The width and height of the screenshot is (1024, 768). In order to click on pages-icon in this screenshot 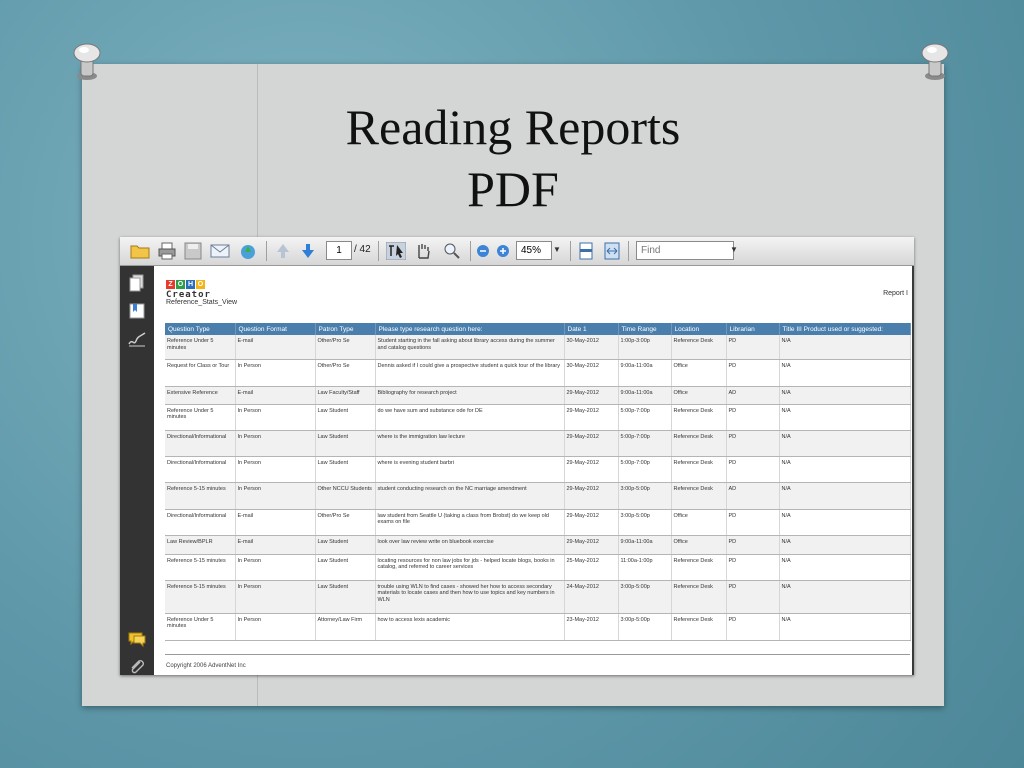, I will do `click(137, 283)`.